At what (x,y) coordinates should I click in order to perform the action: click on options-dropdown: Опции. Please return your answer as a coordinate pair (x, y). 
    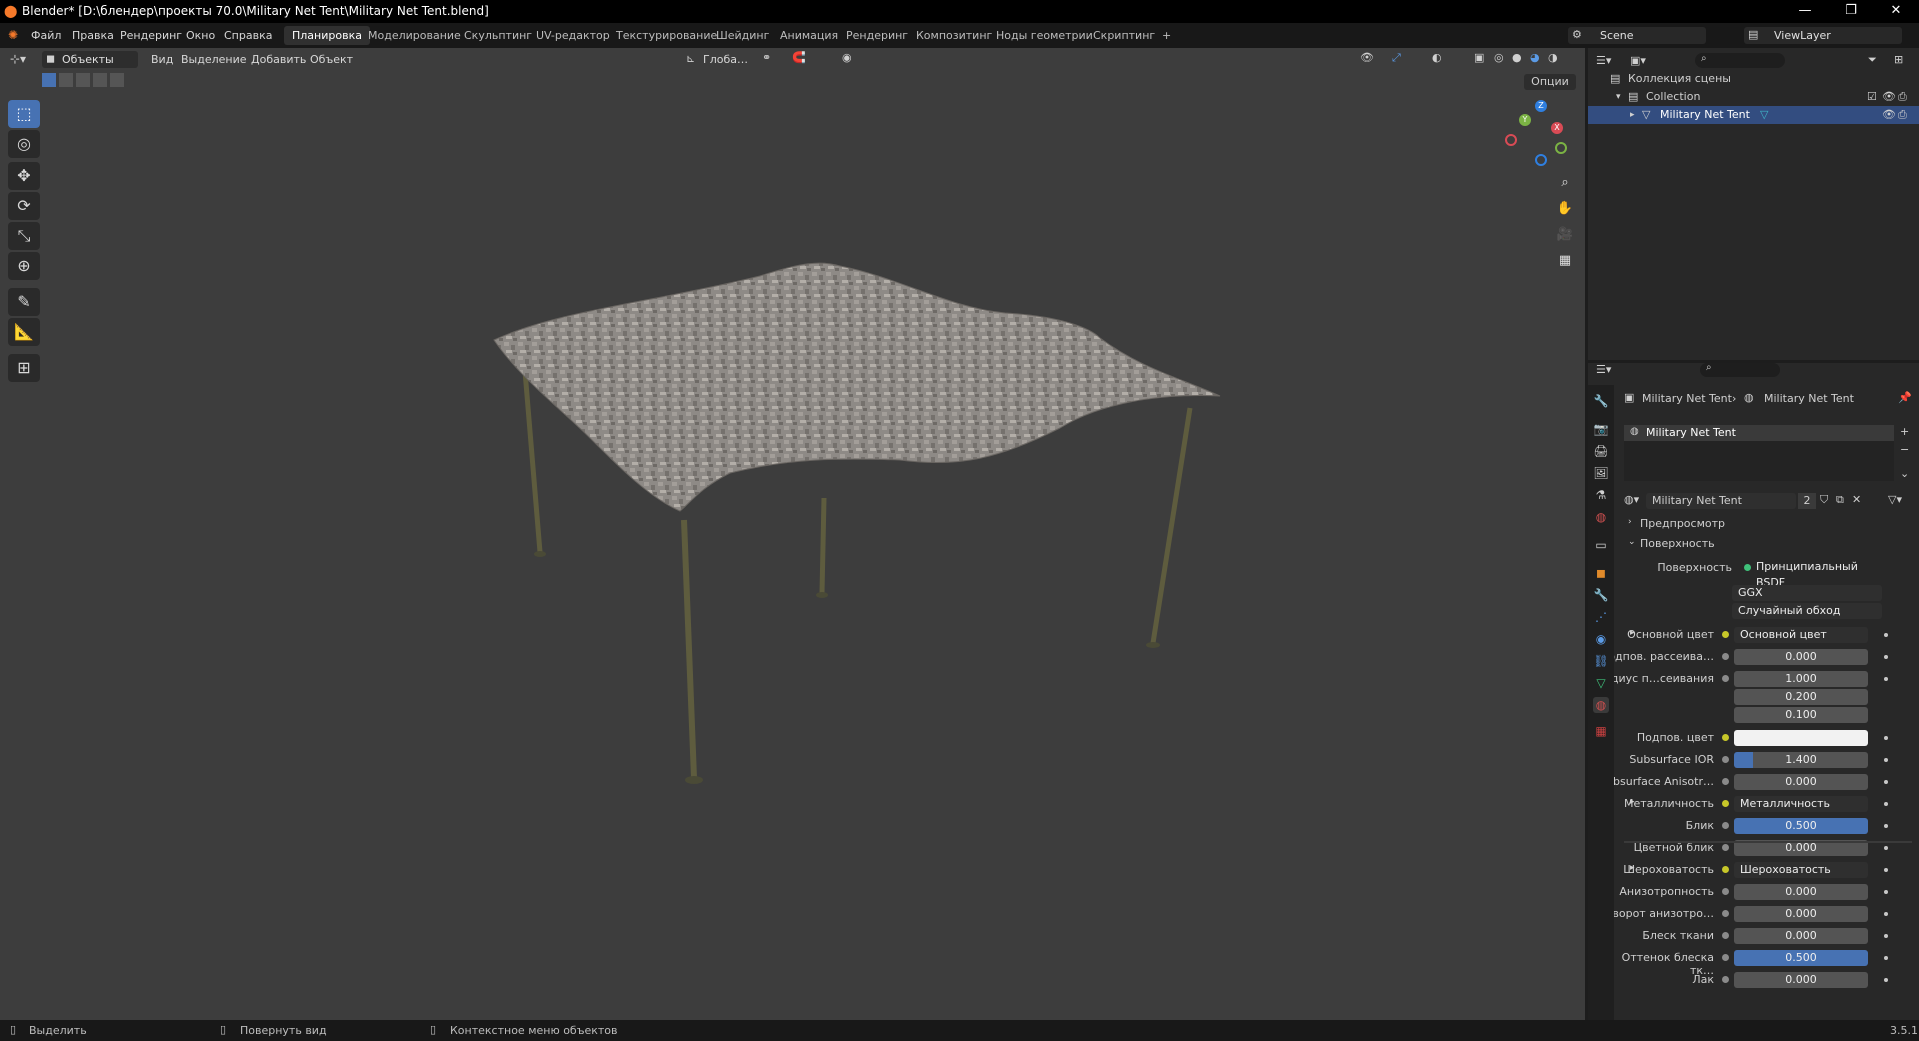
    Looking at the image, I should click on (1550, 82).